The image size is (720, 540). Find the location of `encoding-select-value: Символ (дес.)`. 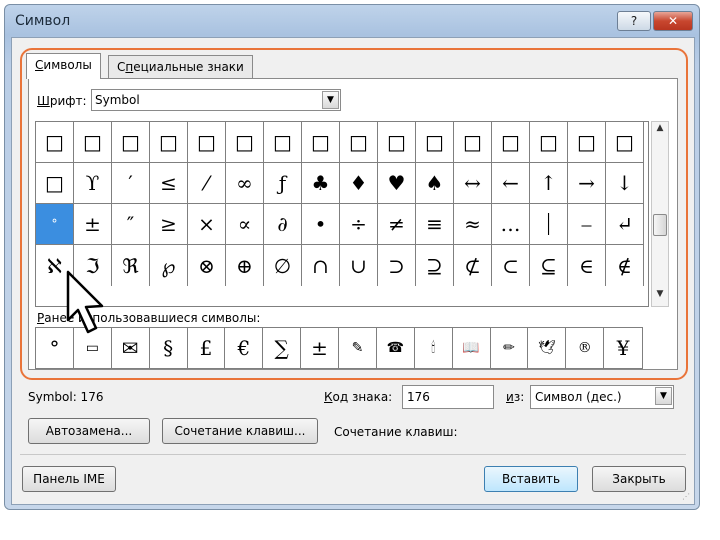

encoding-select-value: Символ (дес.) is located at coordinates (578, 397).